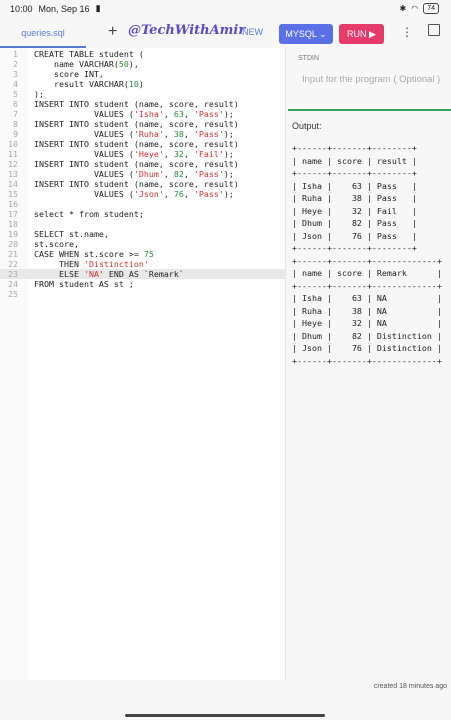 The image size is (451, 720). I want to click on code-line: 17 select * from student;, so click(143, 214).